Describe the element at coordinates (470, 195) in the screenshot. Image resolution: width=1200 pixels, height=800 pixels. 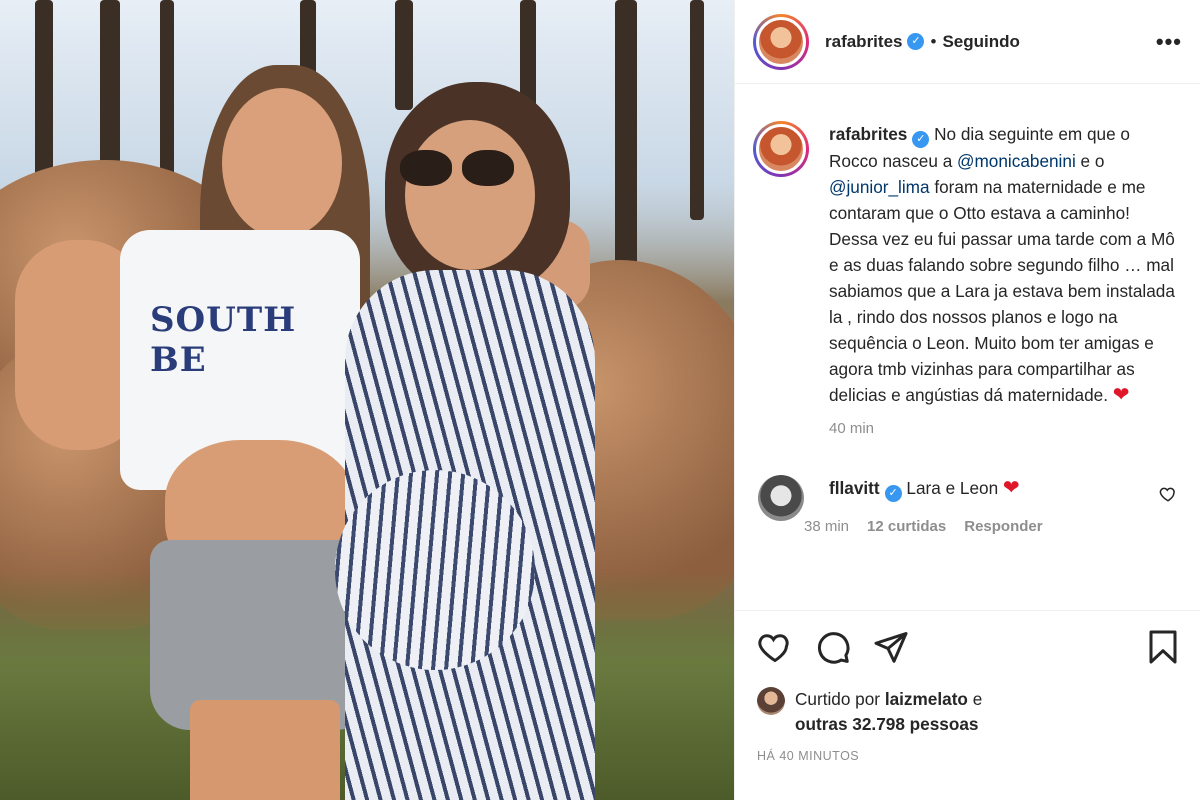
I see `woman-right-face` at that location.